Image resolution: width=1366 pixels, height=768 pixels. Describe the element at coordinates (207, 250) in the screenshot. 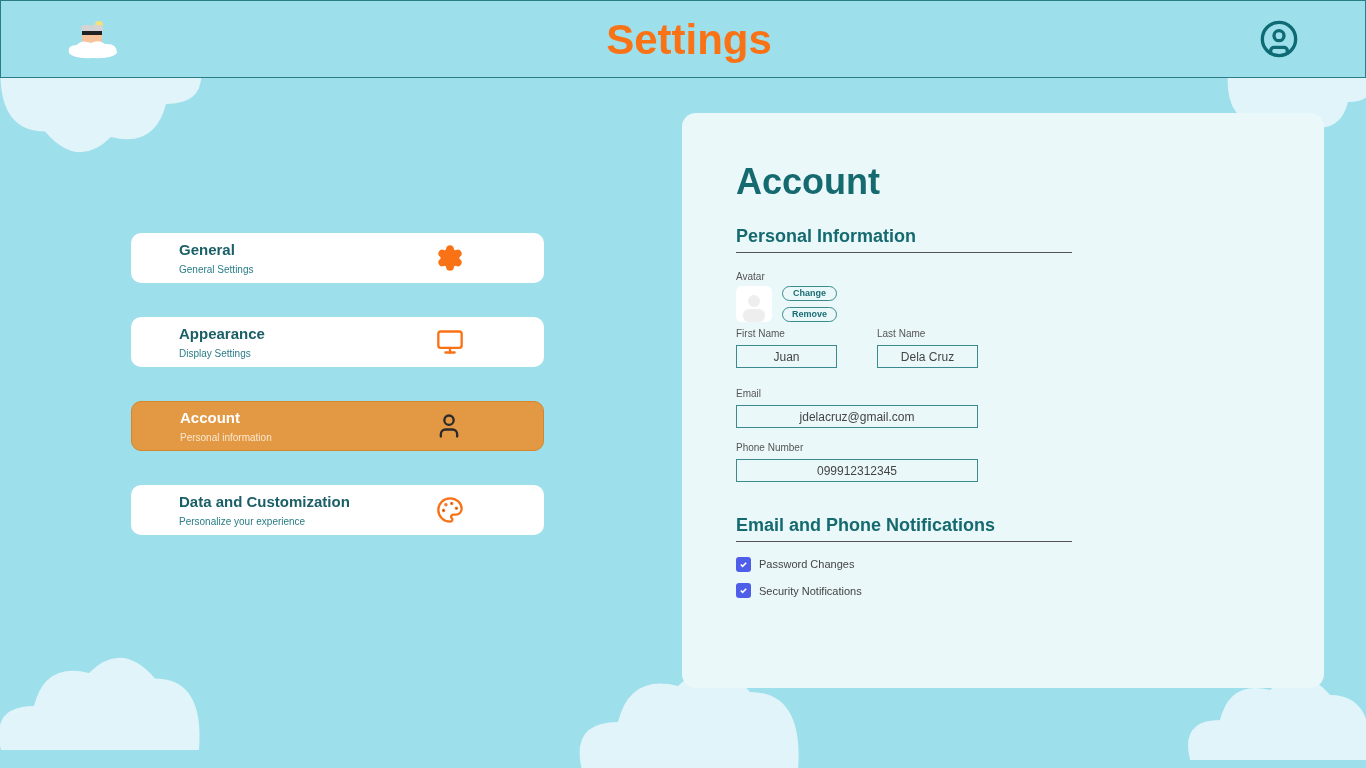

I see `menu-item-title: General` at that location.